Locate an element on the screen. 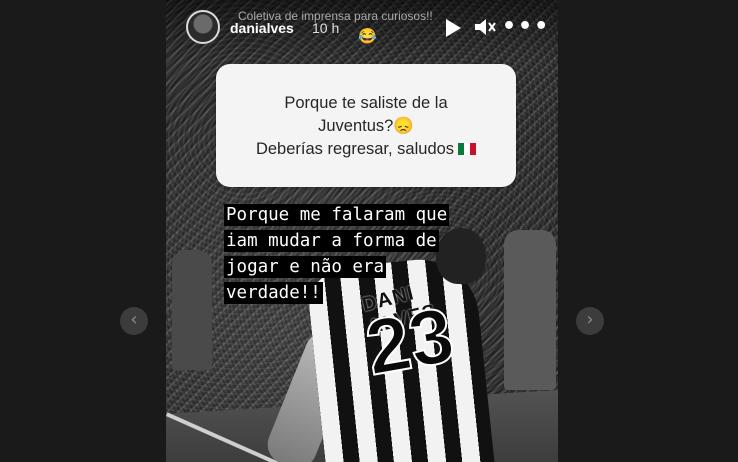 The height and width of the screenshot is (462, 738). question-line: Porque te saliste de la is located at coordinates (366, 103).